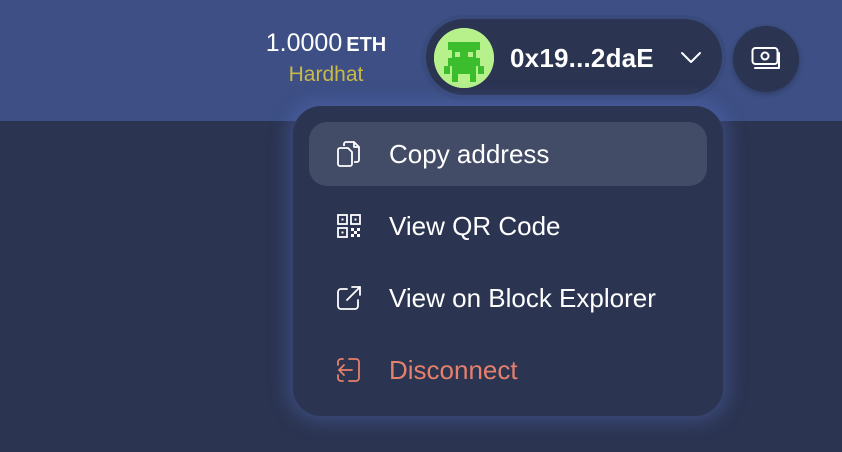 The image size is (842, 452). I want to click on account-button: 0x19...2daE, so click(574, 57).